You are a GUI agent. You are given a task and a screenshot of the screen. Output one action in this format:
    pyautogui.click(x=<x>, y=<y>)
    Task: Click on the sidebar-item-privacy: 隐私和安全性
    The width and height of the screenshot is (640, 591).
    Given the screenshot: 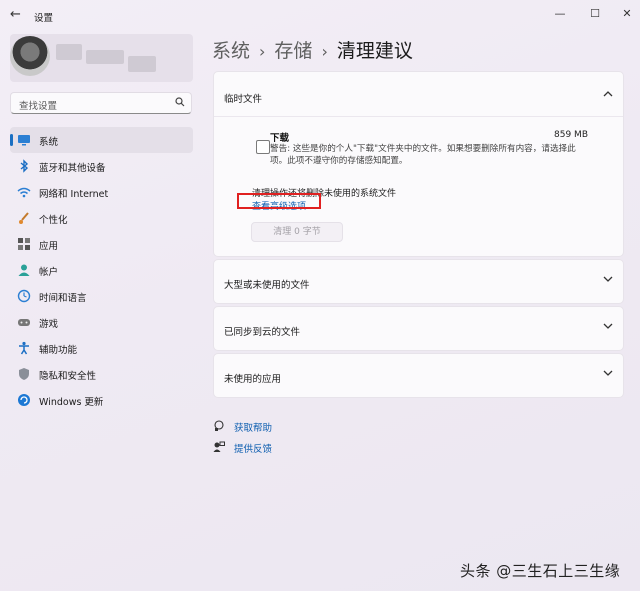 What is the action you would take?
    pyautogui.click(x=101, y=374)
    